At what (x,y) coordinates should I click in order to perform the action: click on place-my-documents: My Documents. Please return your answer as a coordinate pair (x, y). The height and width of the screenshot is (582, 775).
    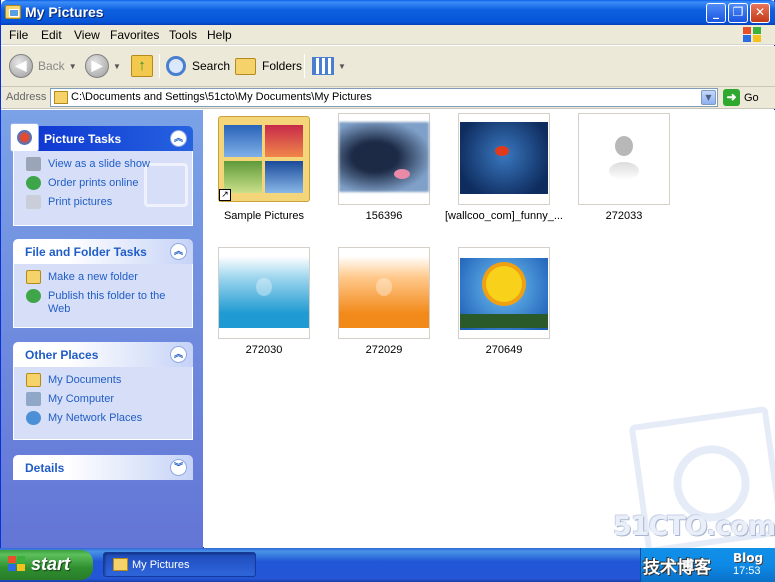
    Looking at the image, I should click on (109, 382).